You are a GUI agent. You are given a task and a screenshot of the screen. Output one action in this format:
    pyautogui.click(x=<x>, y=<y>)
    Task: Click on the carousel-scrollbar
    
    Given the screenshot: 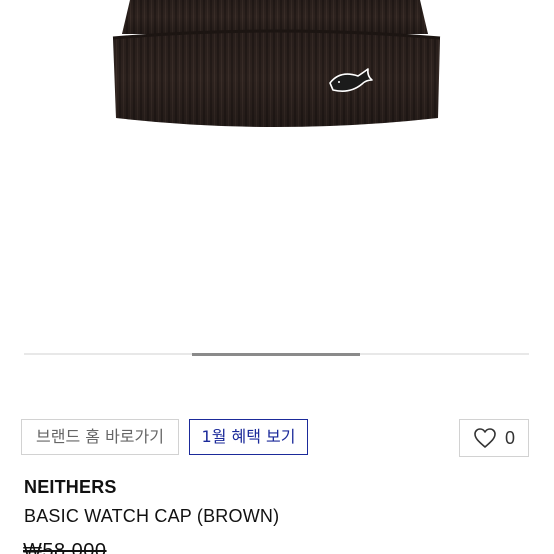 What is the action you would take?
    pyautogui.click(x=276, y=354)
    